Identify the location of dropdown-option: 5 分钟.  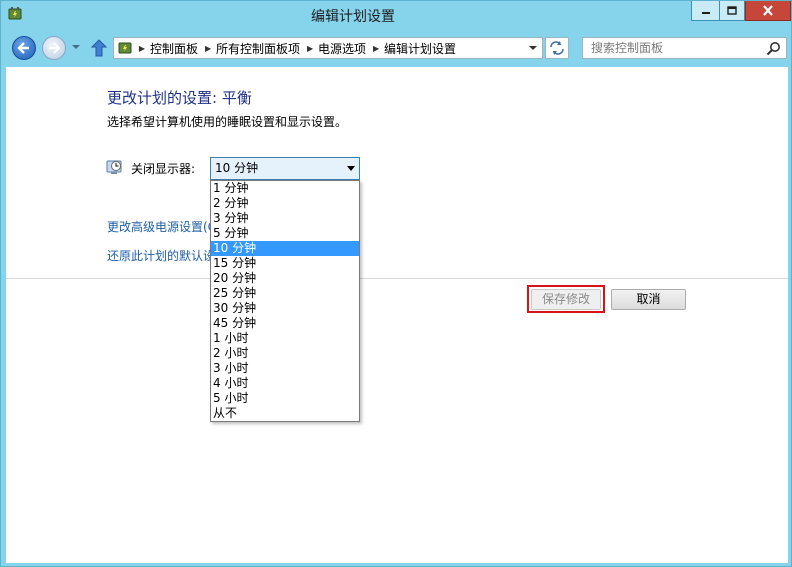
(285, 233).